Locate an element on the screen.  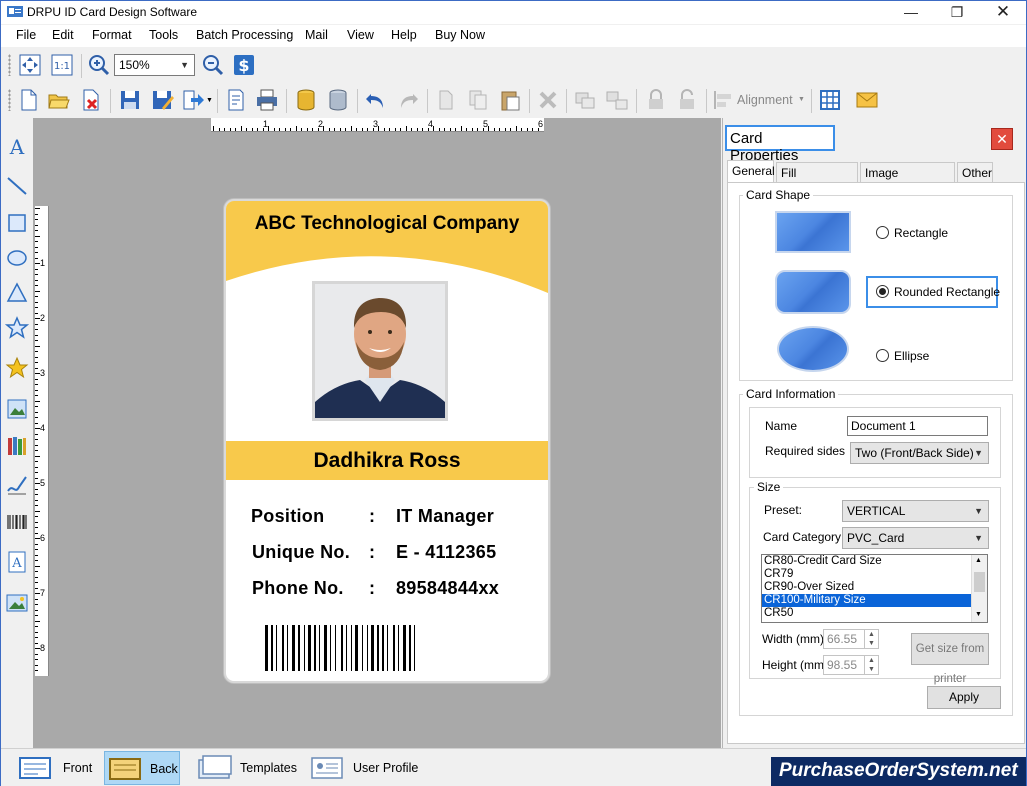
tab-other: Other is located at coordinates (975, 172).